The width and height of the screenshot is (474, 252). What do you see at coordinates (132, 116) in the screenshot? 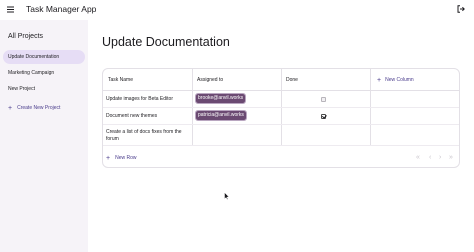
I see `task-name-cell: Document new themes` at bounding box center [132, 116].